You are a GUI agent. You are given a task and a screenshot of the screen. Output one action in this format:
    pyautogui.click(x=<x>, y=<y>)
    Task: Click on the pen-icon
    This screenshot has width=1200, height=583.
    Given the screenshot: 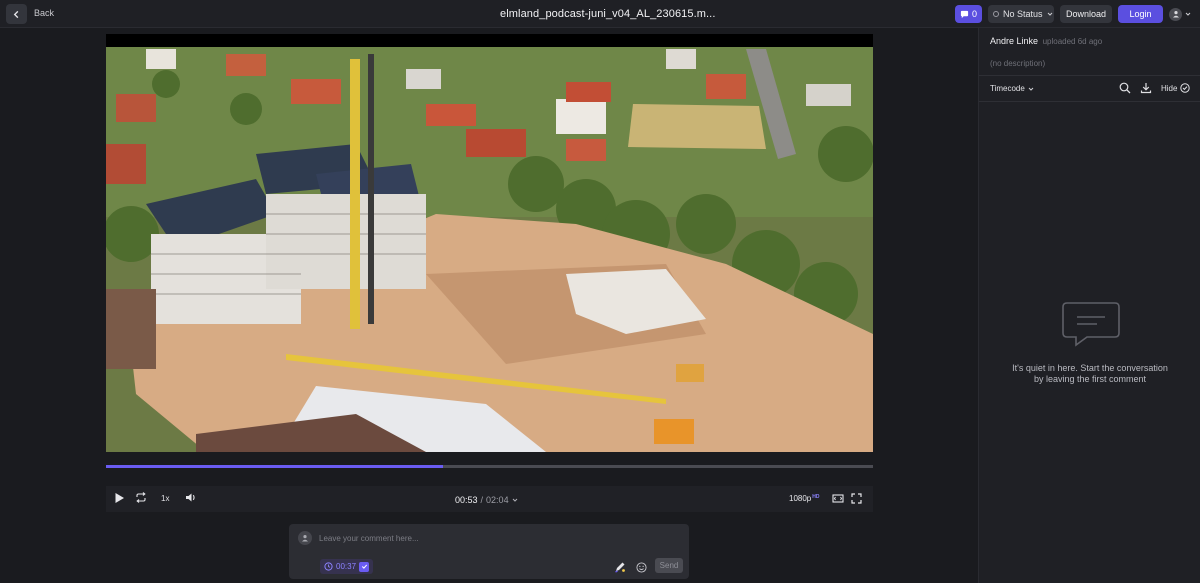 What is the action you would take?
    pyautogui.click(x=620, y=567)
    